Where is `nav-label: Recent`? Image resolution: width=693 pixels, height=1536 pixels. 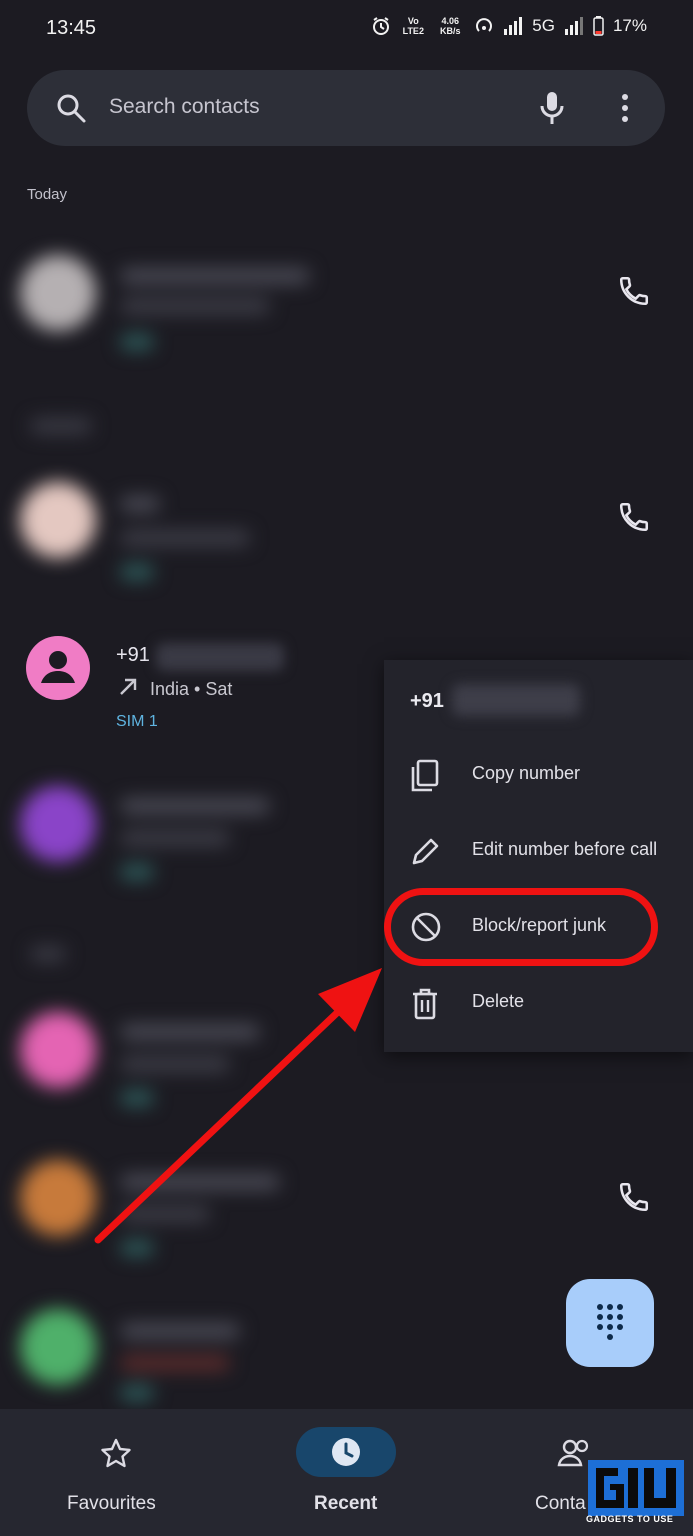
nav-label: Recent is located at coordinates (346, 1503).